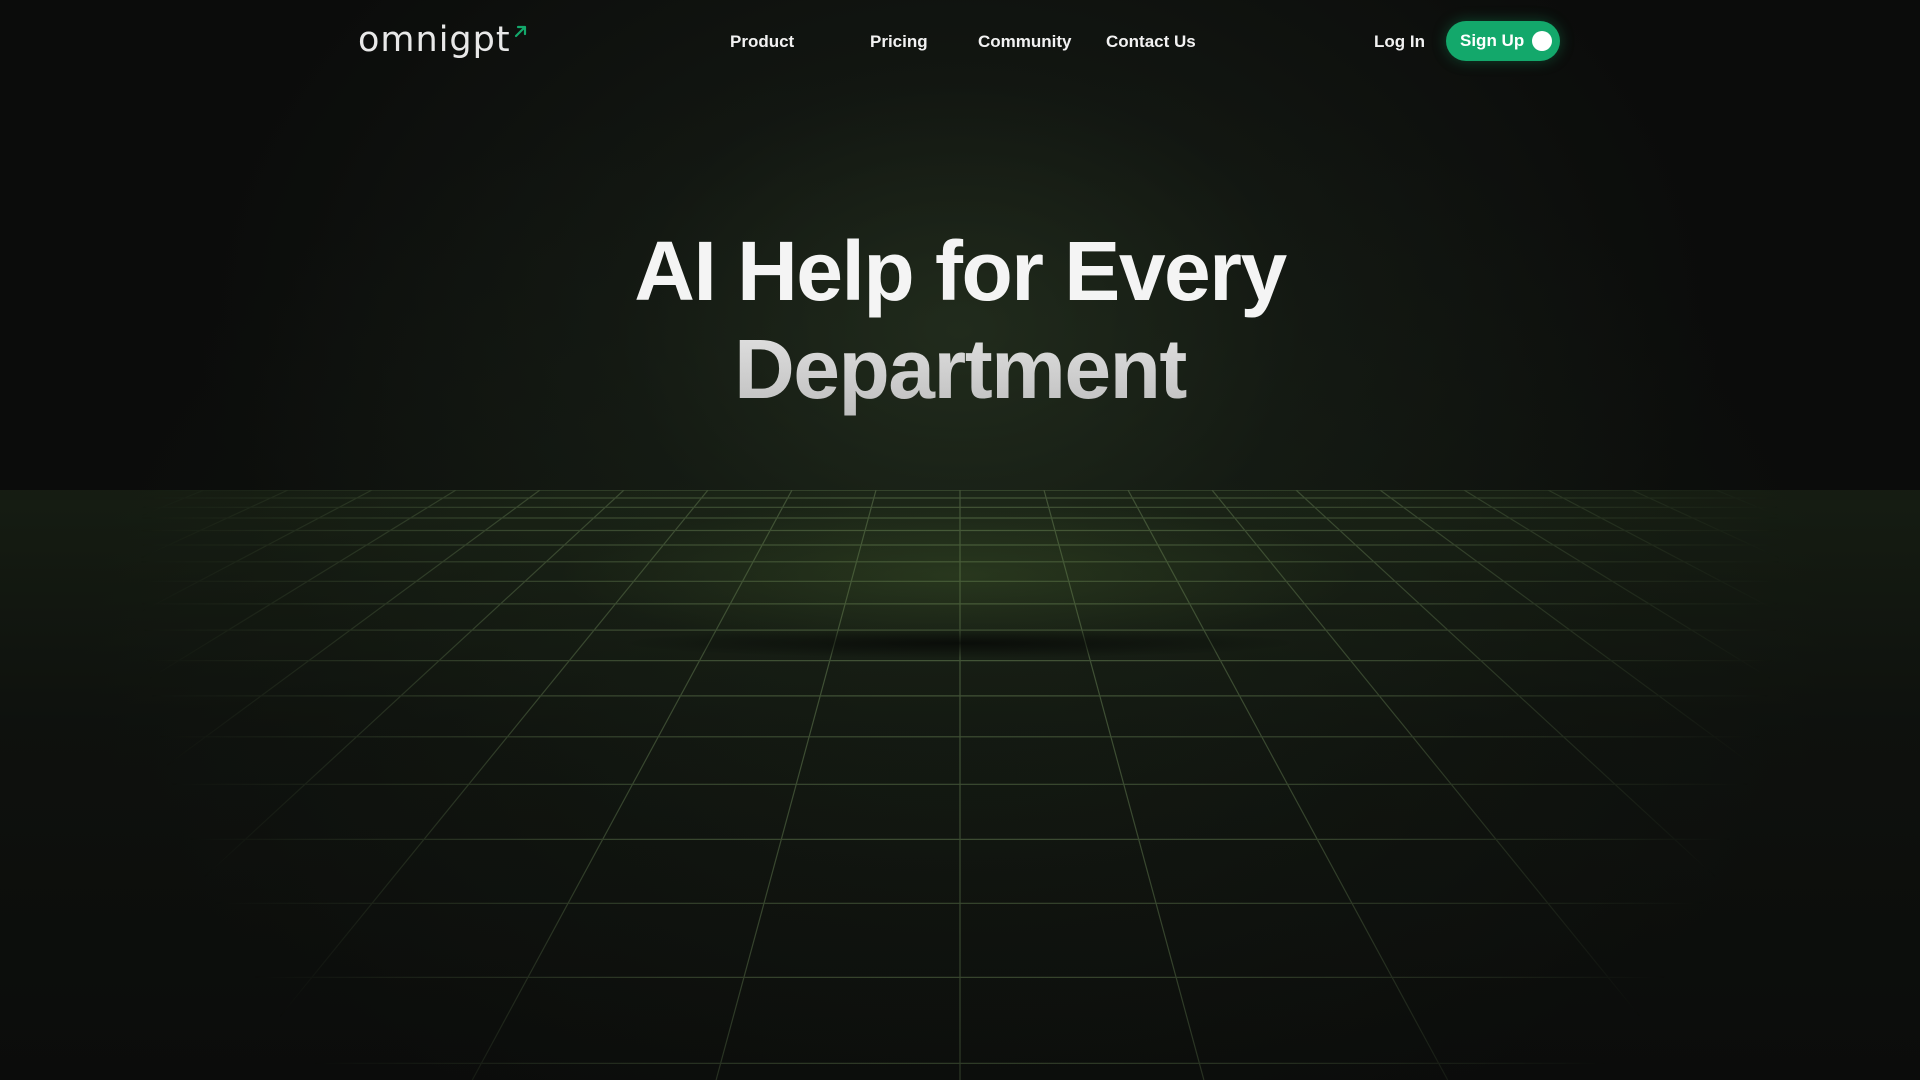 The image size is (1920, 1080). What do you see at coordinates (762, 42) in the screenshot?
I see `nav-product-link: Product` at bounding box center [762, 42].